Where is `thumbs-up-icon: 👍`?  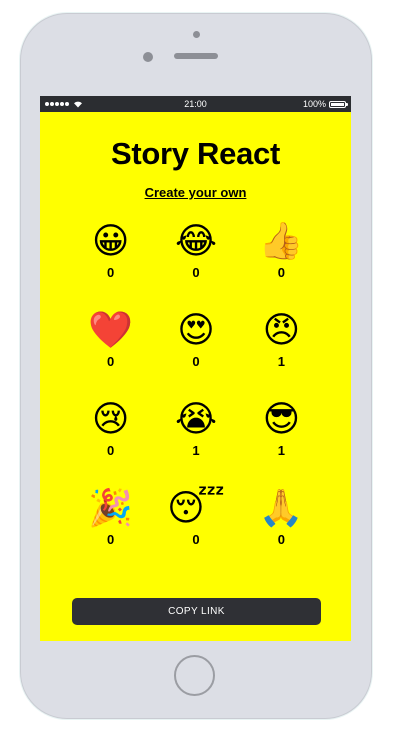 thumbs-up-icon: 👍 is located at coordinates (281, 240).